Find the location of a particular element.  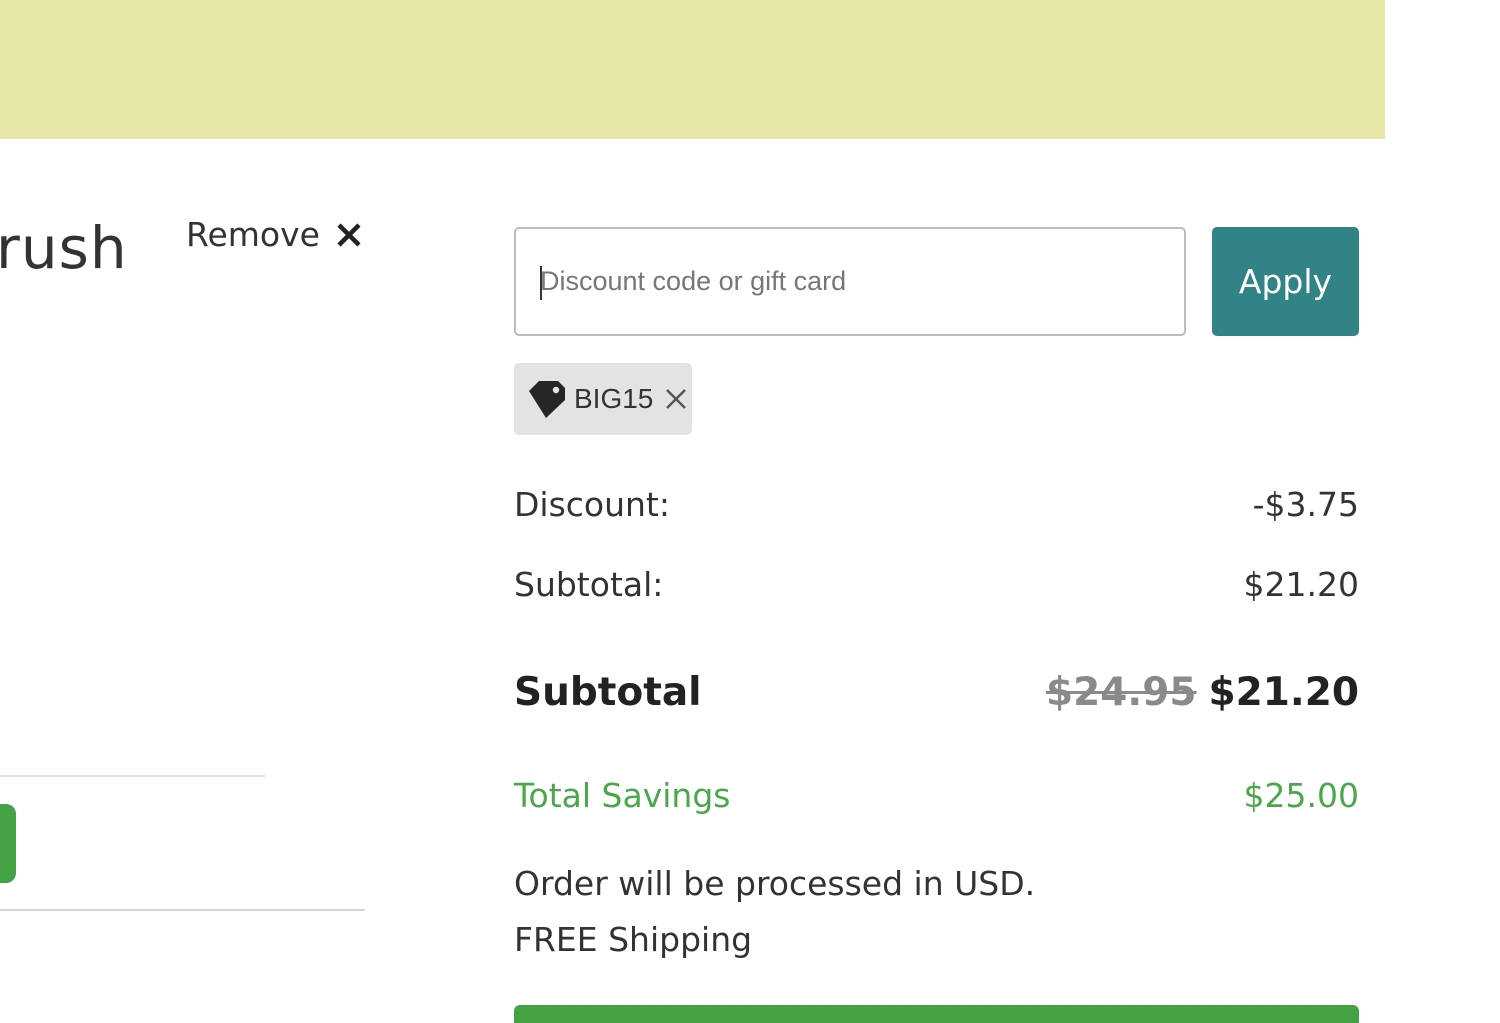

total-row: Subtotal $24.95 $21.20 is located at coordinates (936, 692).